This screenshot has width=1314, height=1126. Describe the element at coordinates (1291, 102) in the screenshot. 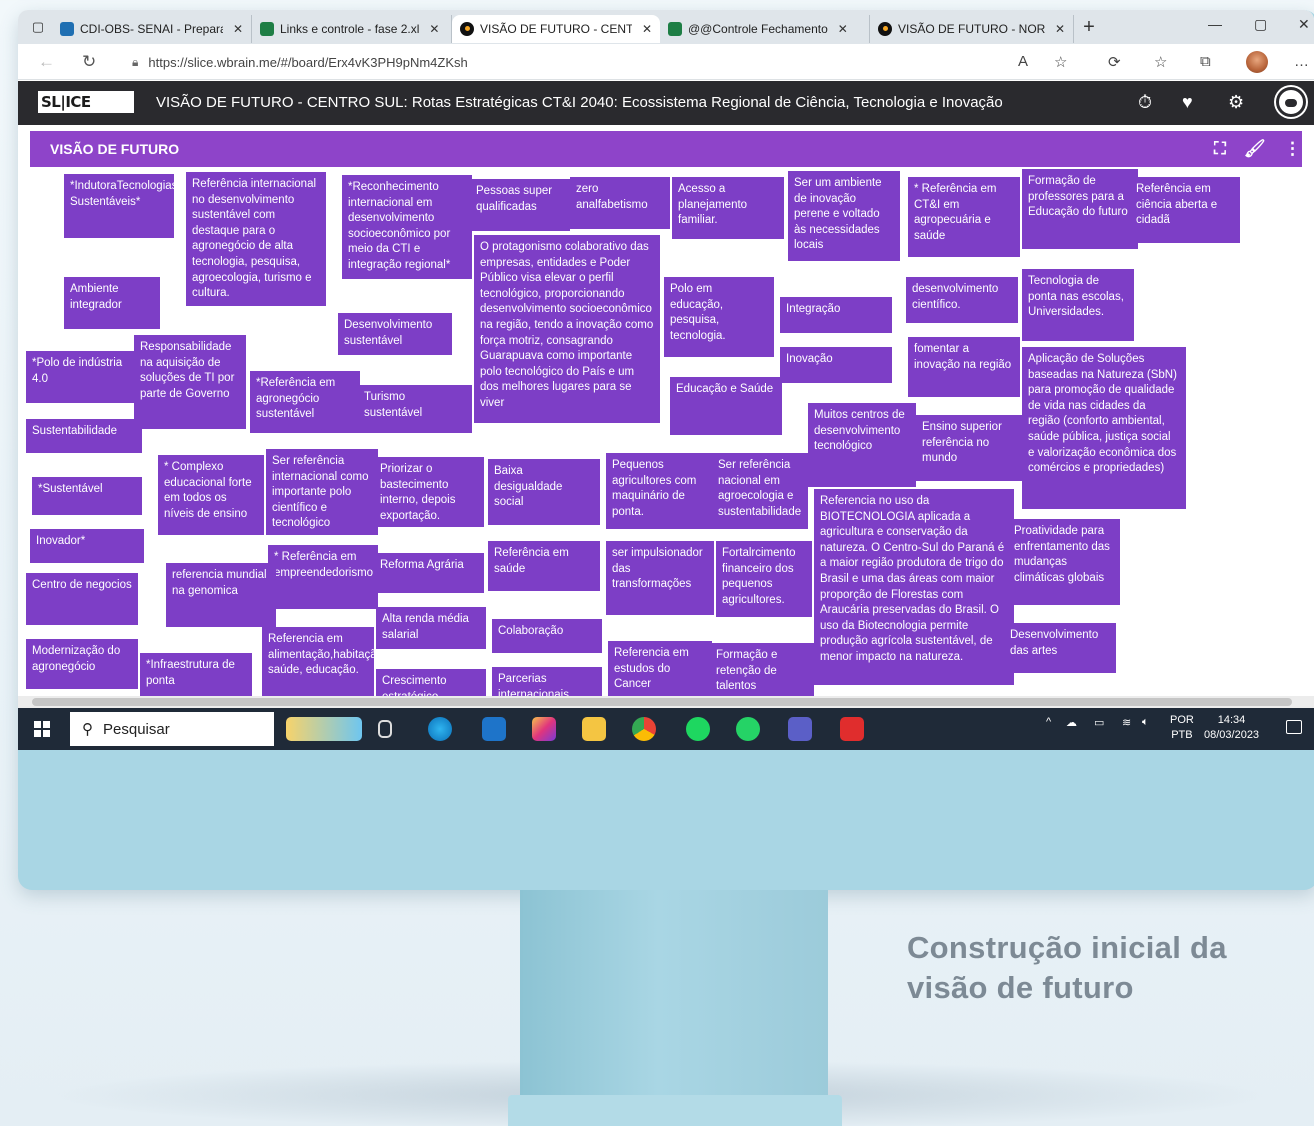

I see `assistant-bot-icon` at that location.